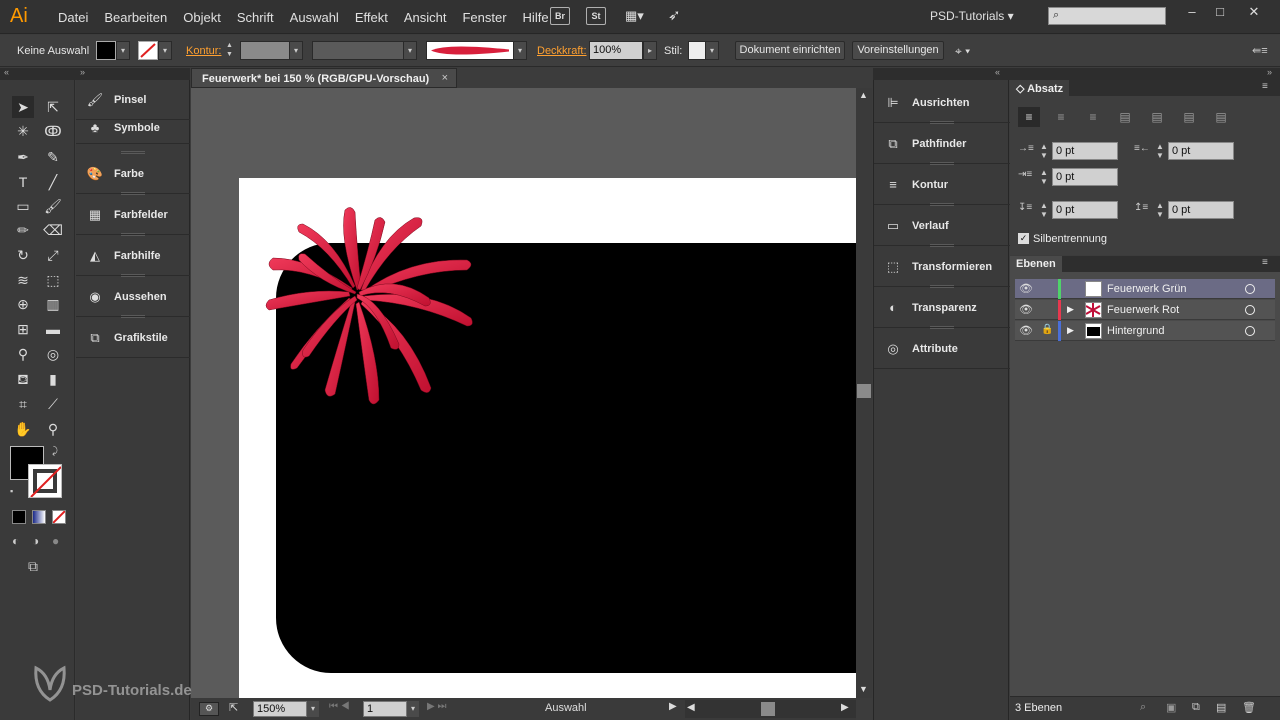 Image resolution: width=1280 pixels, height=720 pixels. What do you see at coordinates (410, 50) in the screenshot?
I see `variable-width-dropdown: ▾` at bounding box center [410, 50].